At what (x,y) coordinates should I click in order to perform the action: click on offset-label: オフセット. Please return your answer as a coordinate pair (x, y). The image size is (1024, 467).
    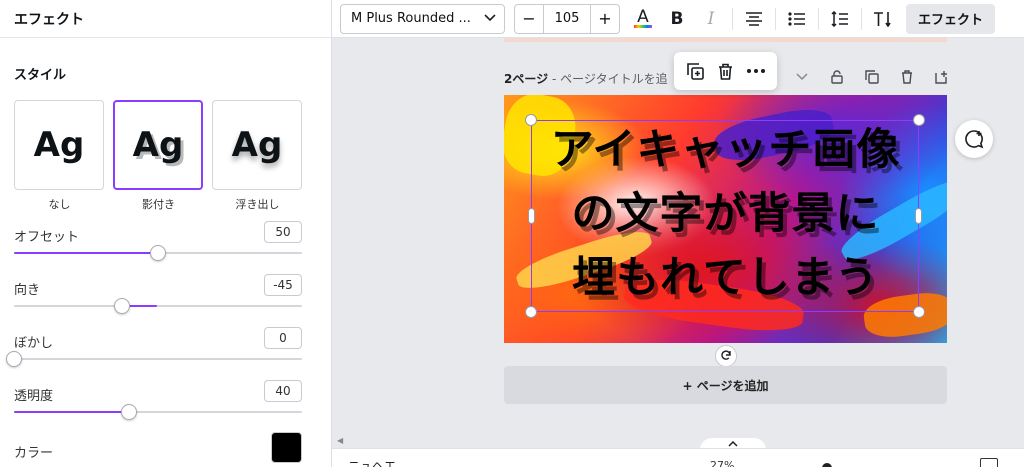
    Looking at the image, I should click on (47, 237).